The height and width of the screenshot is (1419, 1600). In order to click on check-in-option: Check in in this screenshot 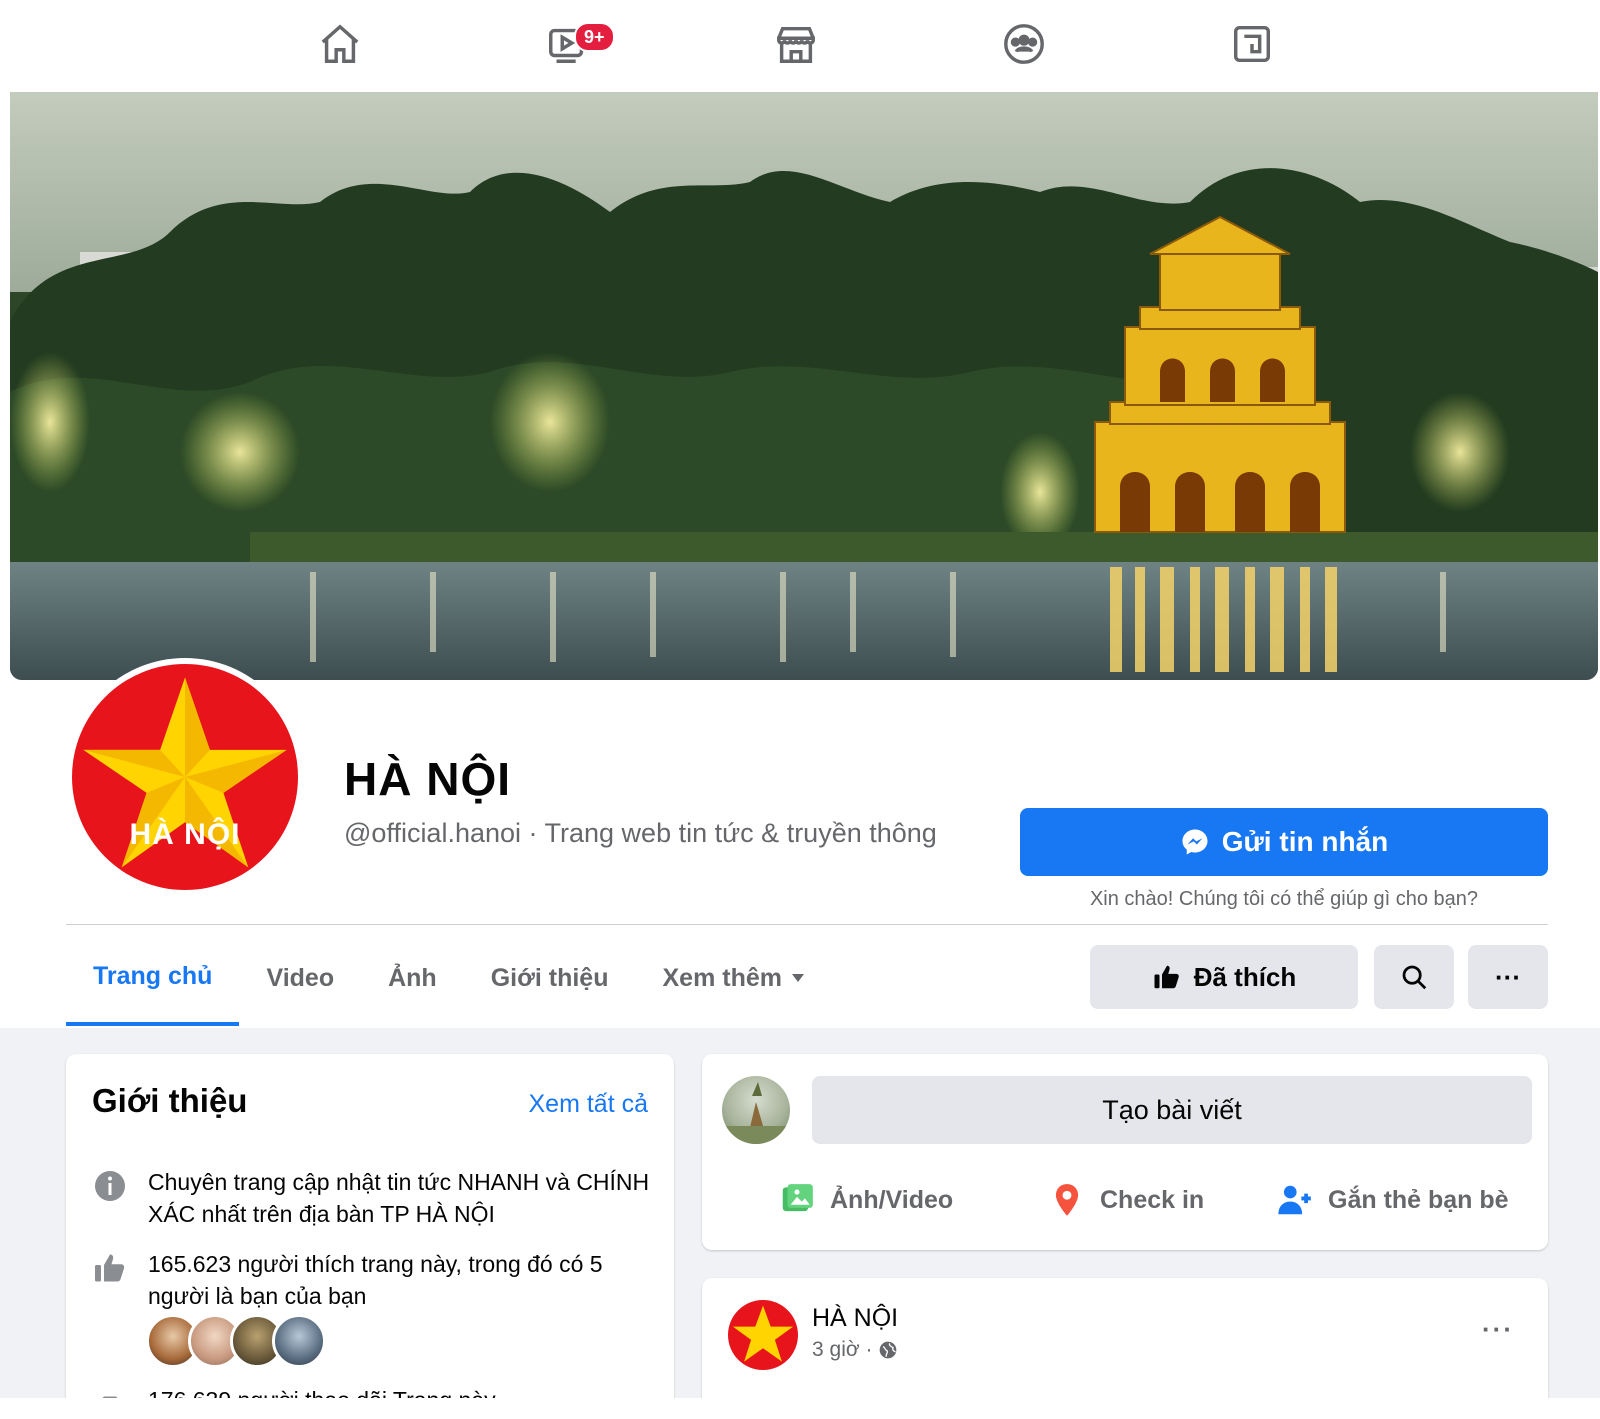, I will do `click(1126, 1200)`.